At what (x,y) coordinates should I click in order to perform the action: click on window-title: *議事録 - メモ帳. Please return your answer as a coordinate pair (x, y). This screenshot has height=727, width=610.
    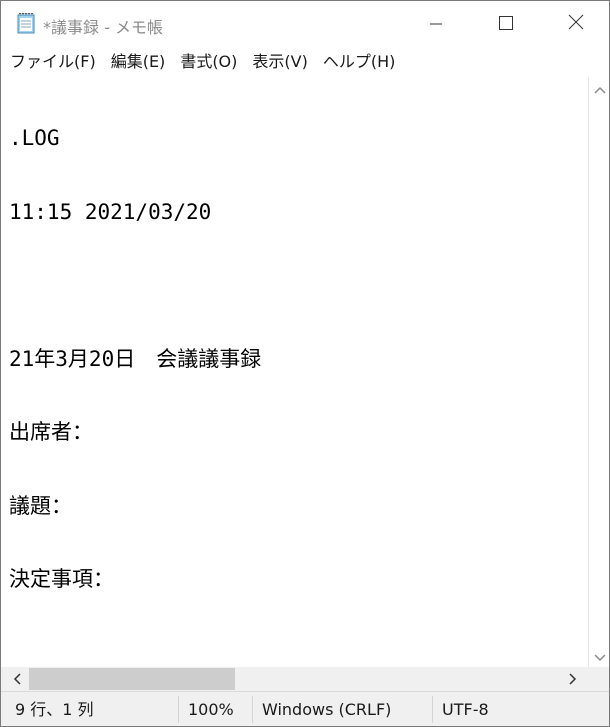
    Looking at the image, I should click on (103, 27).